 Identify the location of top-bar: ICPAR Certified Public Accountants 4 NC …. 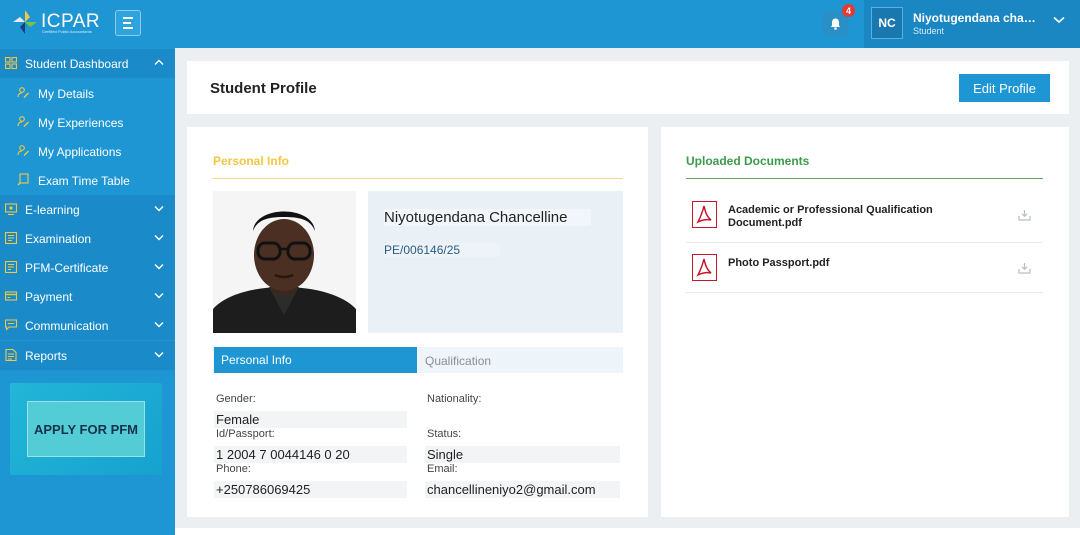
(540, 24).